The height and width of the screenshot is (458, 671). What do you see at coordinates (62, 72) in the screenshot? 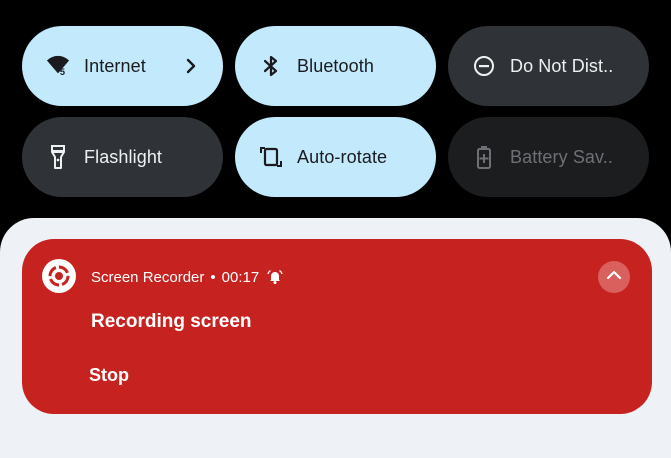
I see `svg-text: 5` at bounding box center [62, 72].